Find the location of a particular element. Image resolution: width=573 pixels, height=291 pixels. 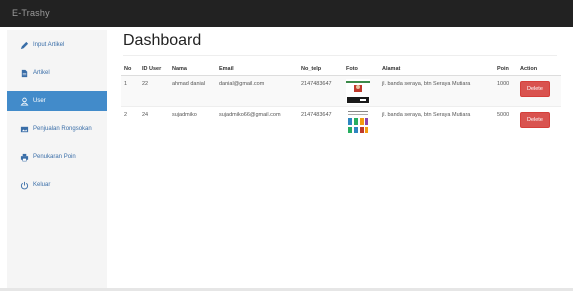

print-icon is located at coordinates (24, 157).